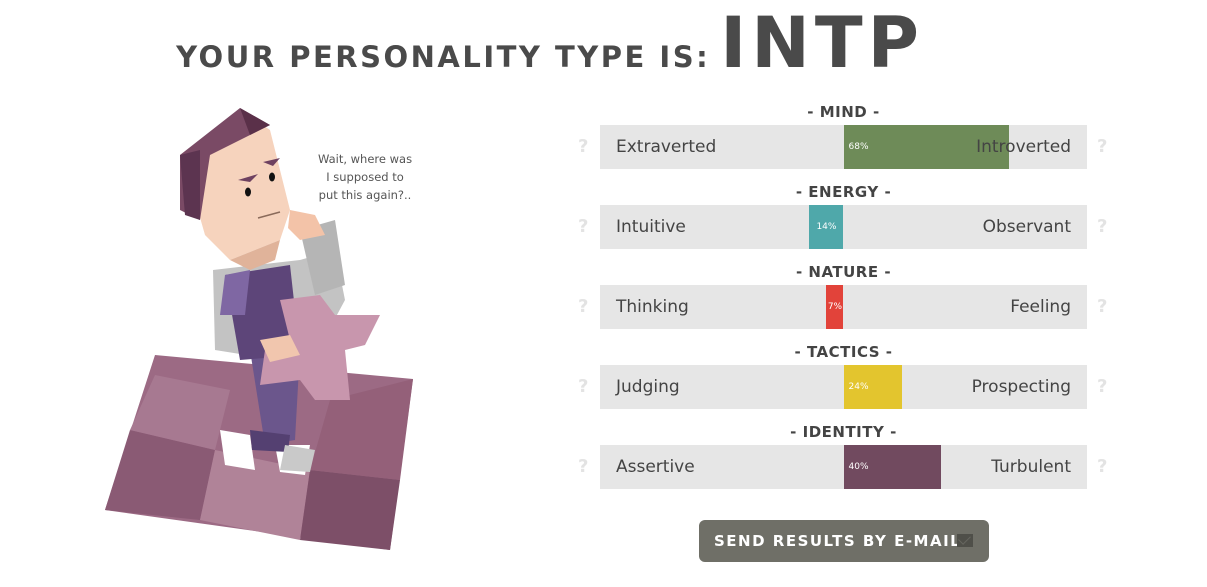 The image size is (1207, 587). What do you see at coordinates (1021, 387) in the screenshot?
I see `trait-right-label: Prospecting` at bounding box center [1021, 387].